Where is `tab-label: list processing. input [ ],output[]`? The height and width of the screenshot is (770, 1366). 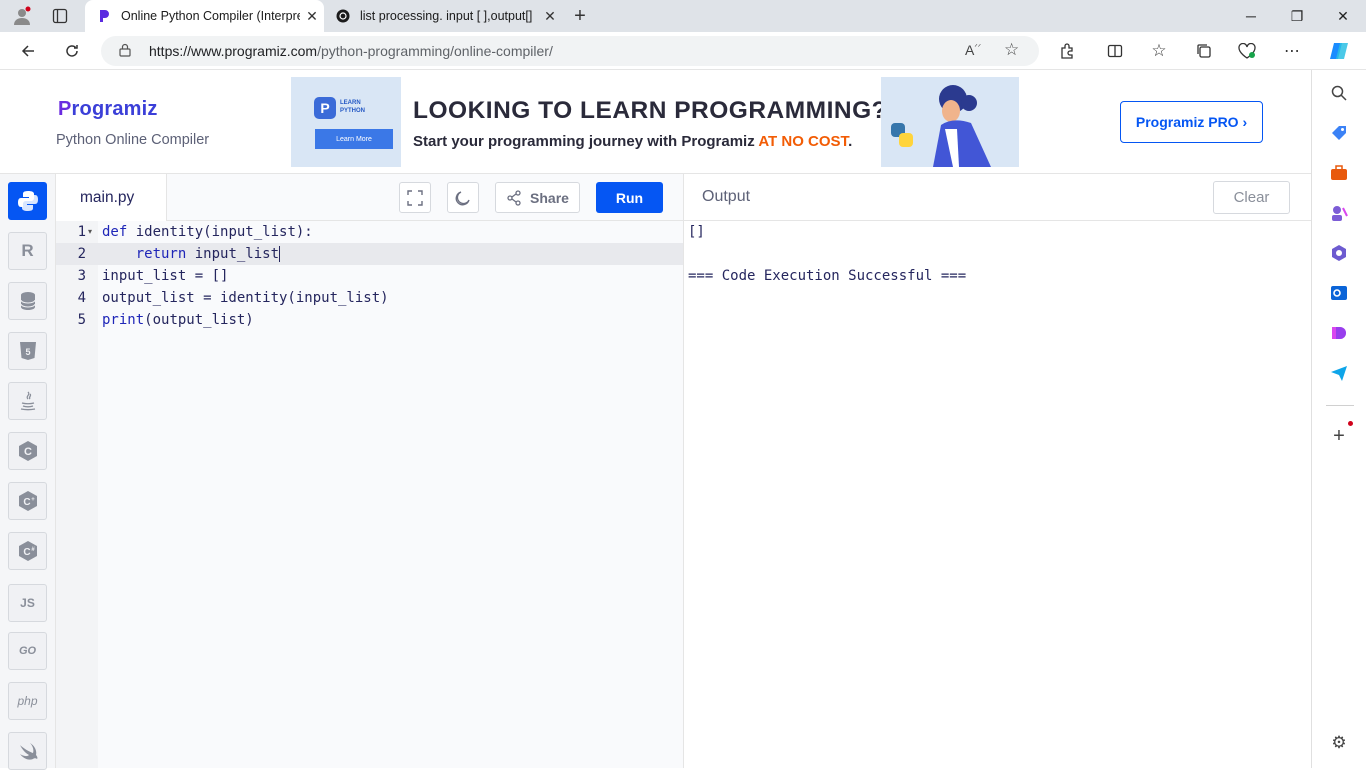 tab-label: list processing. input [ ],output[] is located at coordinates (446, 16).